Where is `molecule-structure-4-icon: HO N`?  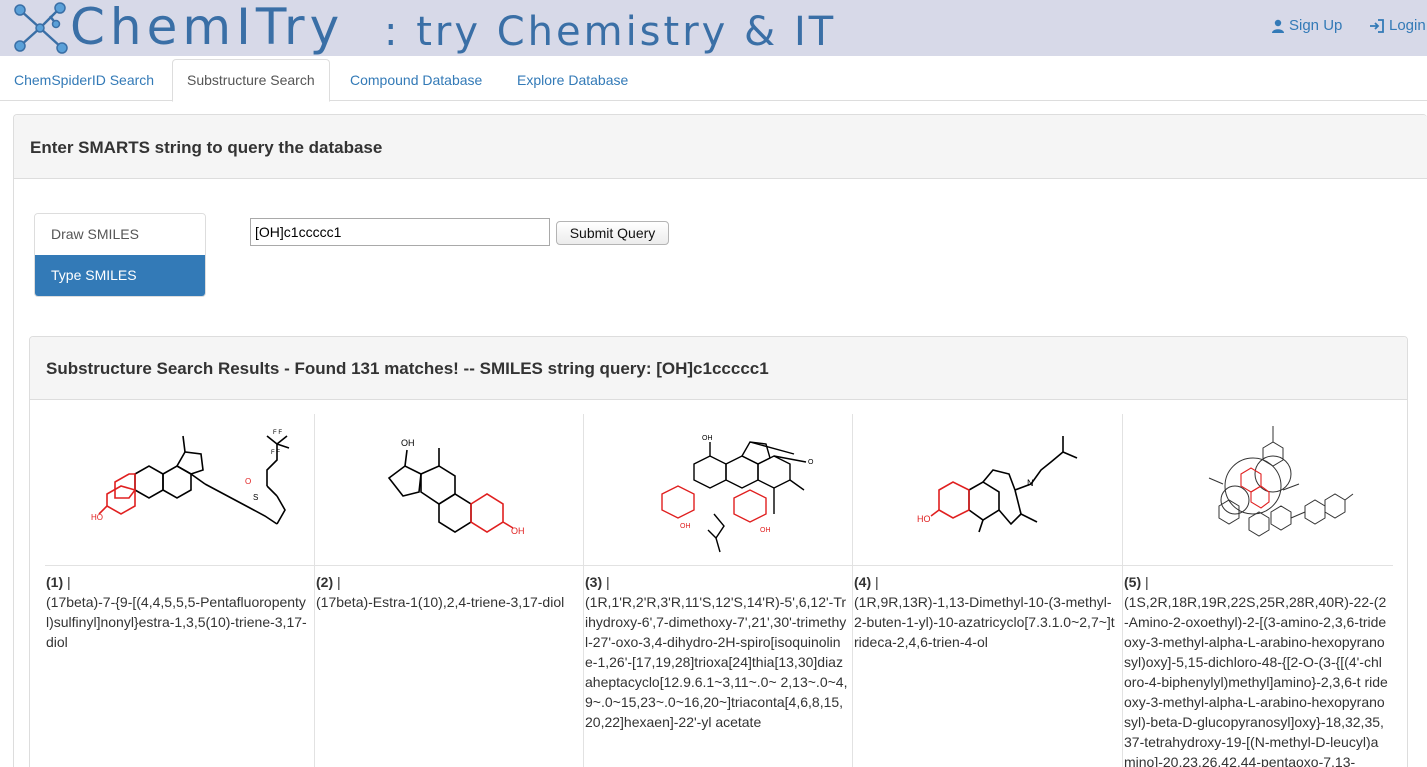 molecule-structure-4-icon: HO N is located at coordinates (997, 484).